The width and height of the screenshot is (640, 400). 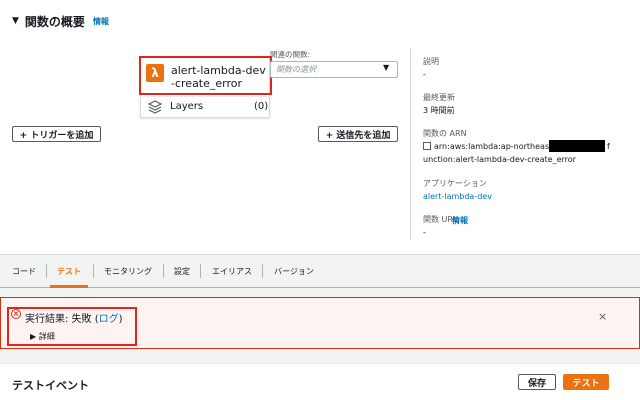 I want to click on overview-info-link: 情報, so click(x=101, y=21).